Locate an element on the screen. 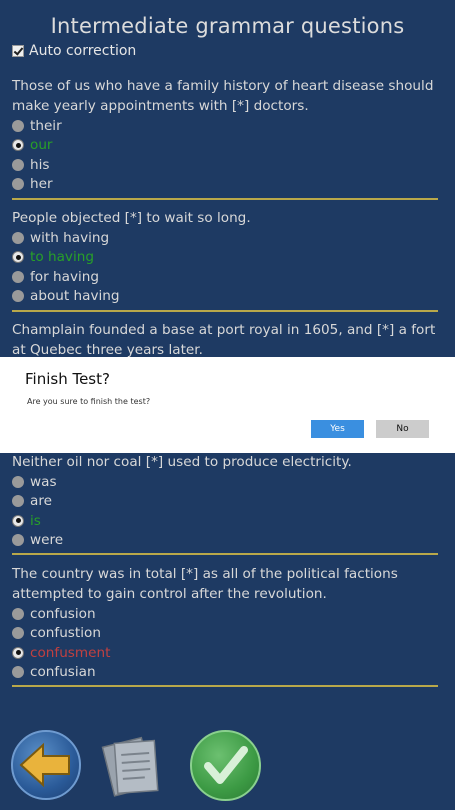 This screenshot has width=455, height=810. auto-correction-label: Auto correction is located at coordinates (83, 51).